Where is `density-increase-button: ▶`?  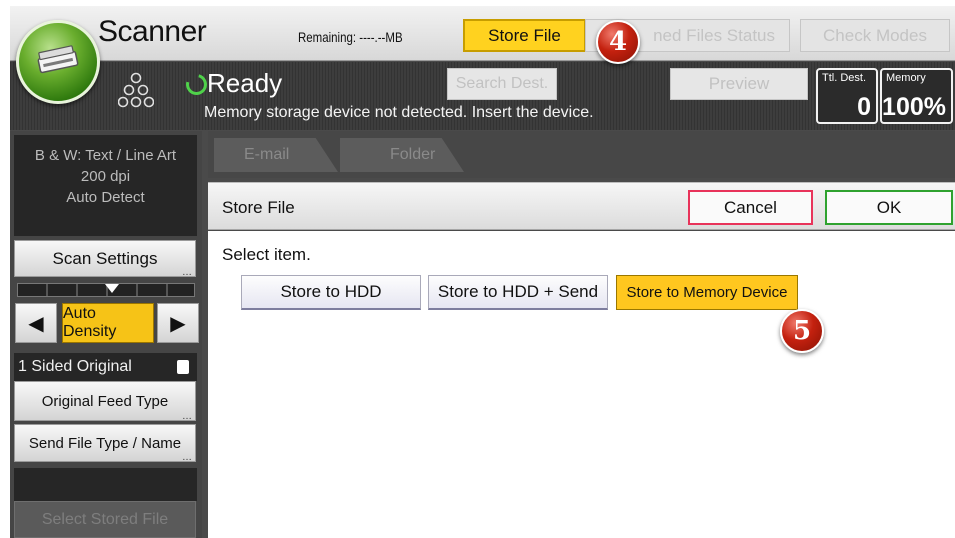
density-increase-button: ▶ is located at coordinates (178, 323).